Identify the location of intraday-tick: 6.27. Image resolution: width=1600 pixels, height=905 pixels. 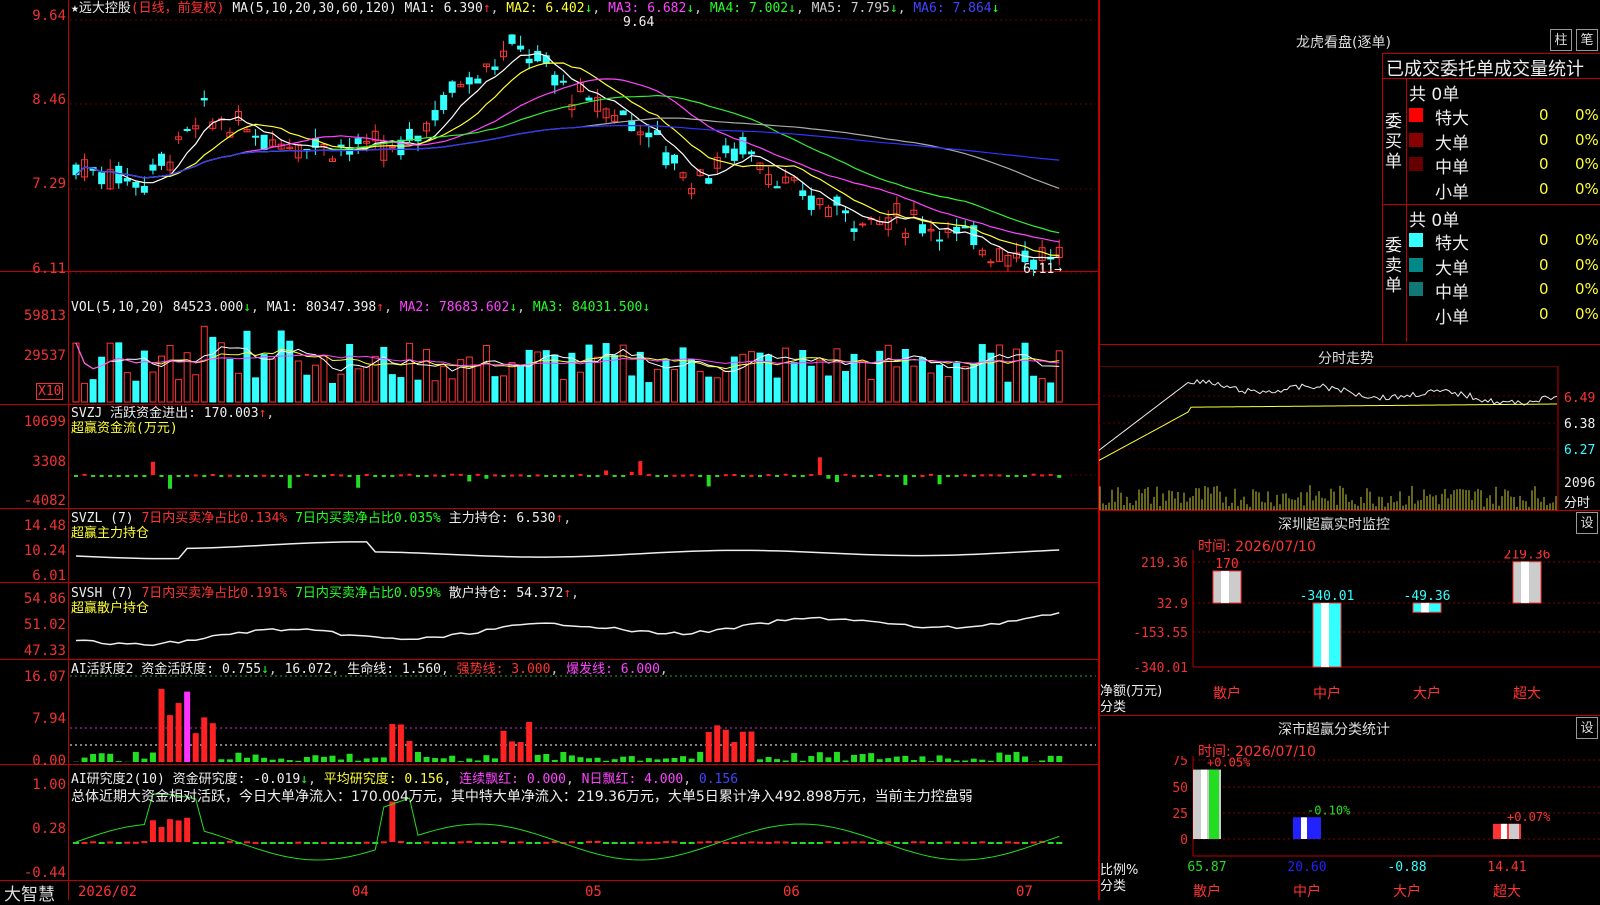
(1579, 450).